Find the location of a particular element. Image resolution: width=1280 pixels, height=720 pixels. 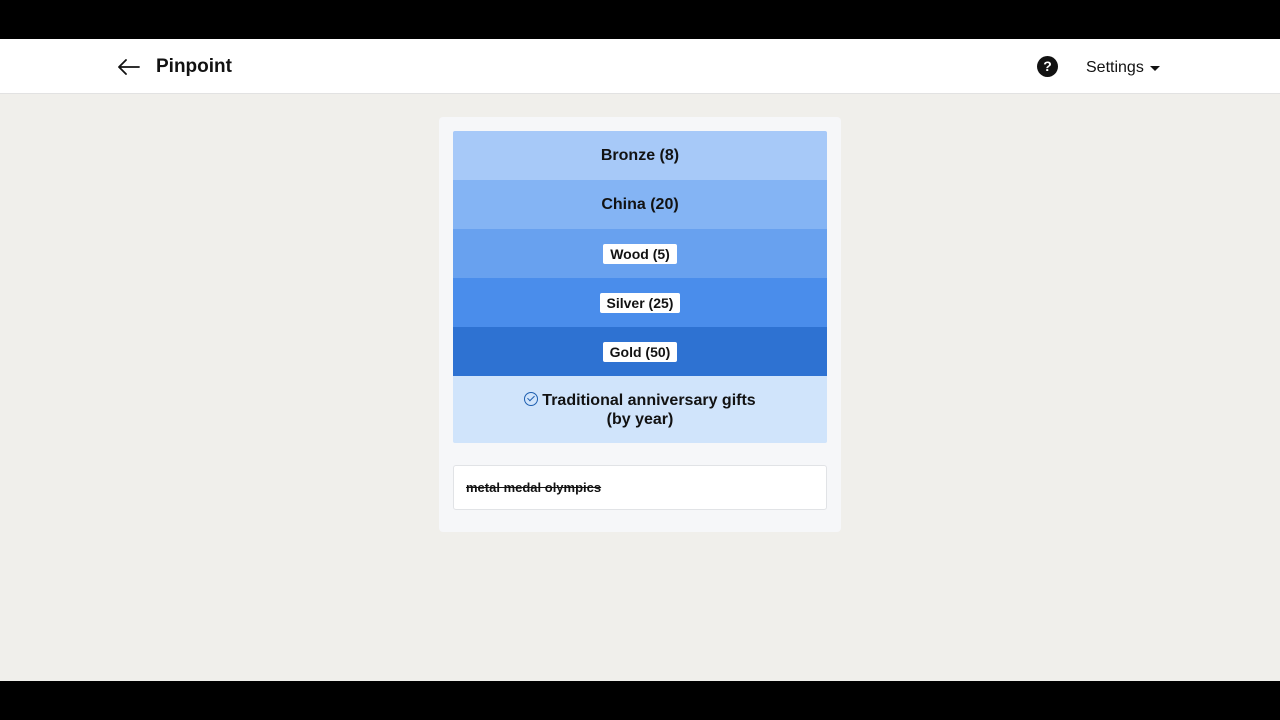

top-bar: Pinpoint ? Settings is located at coordinates (640, 66).